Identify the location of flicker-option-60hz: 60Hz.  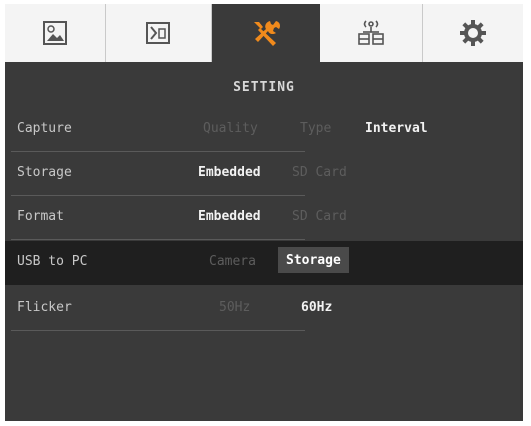
(316, 307).